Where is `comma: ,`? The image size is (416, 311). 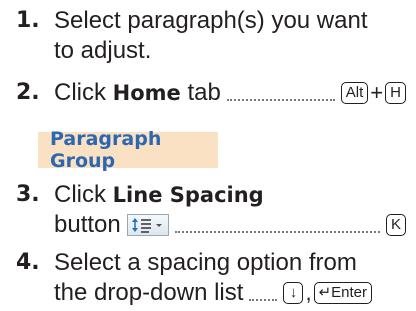
comma: , is located at coordinates (308, 292).